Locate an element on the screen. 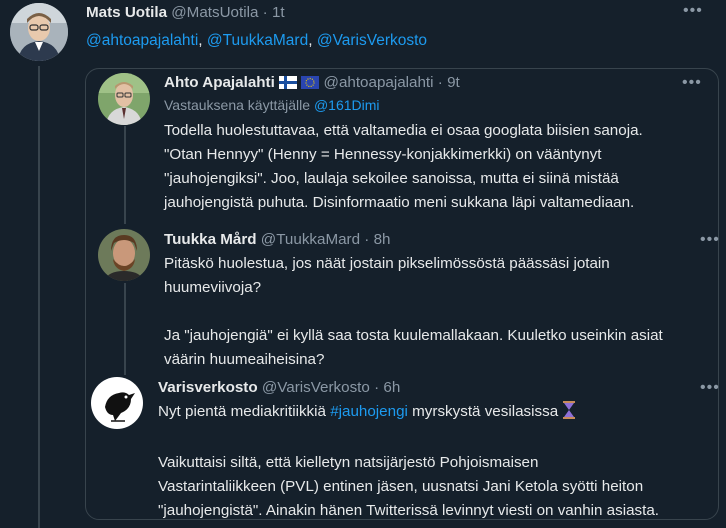  tuukka-mard-avatar is located at coordinates (124, 255).